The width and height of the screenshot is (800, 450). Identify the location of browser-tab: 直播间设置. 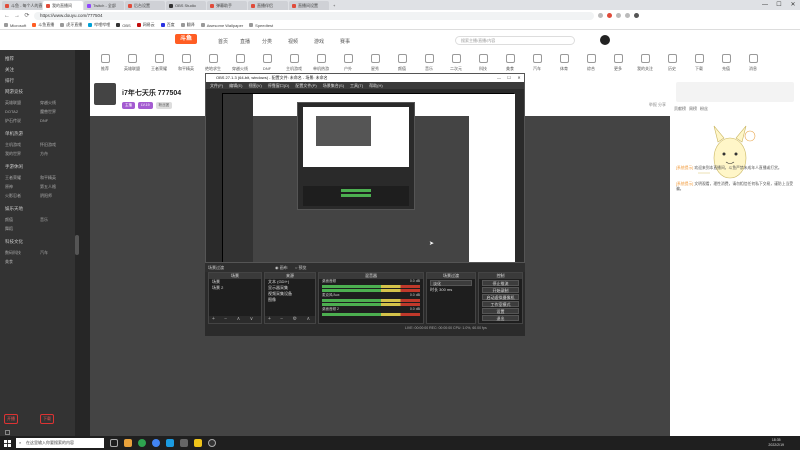
(309, 5).